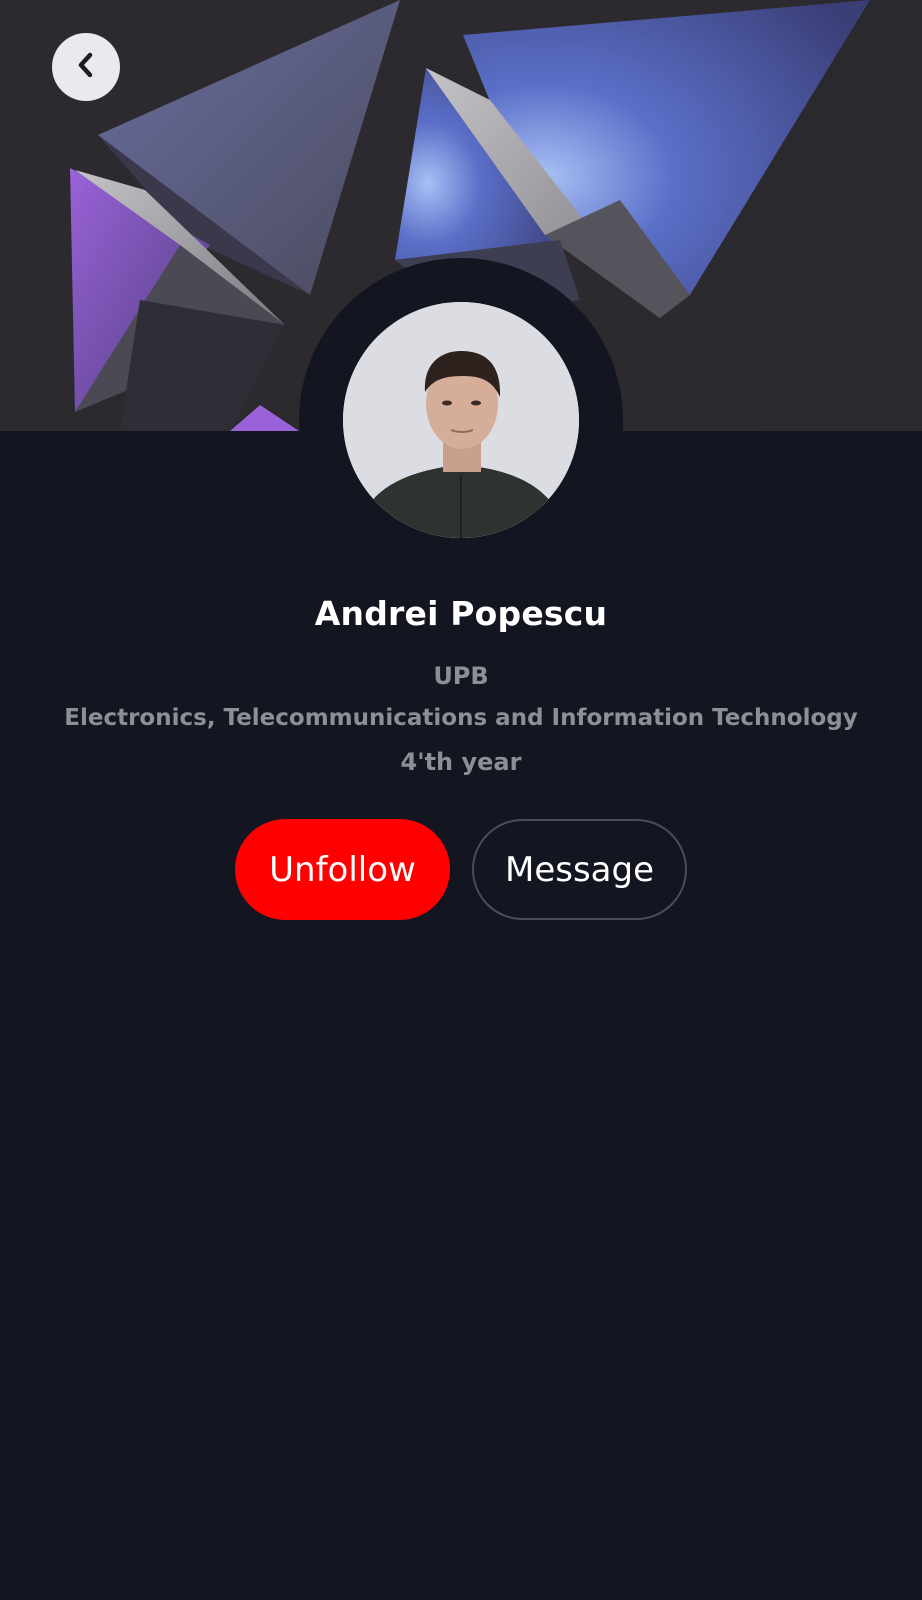 The image size is (922, 1600). What do you see at coordinates (461, 762) in the screenshot?
I see `year-label: 4'th year` at bounding box center [461, 762].